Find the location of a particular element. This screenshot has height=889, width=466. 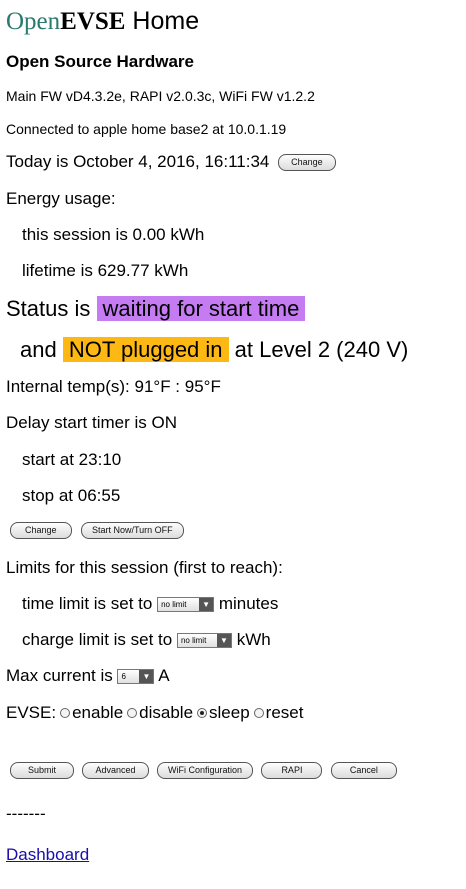

title-evse: EVSE is located at coordinates (93, 21).